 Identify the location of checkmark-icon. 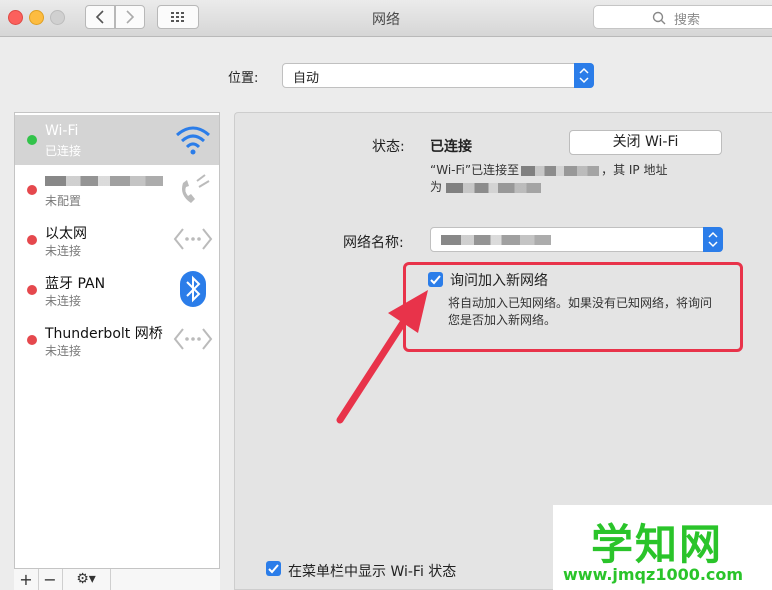
(273, 569).